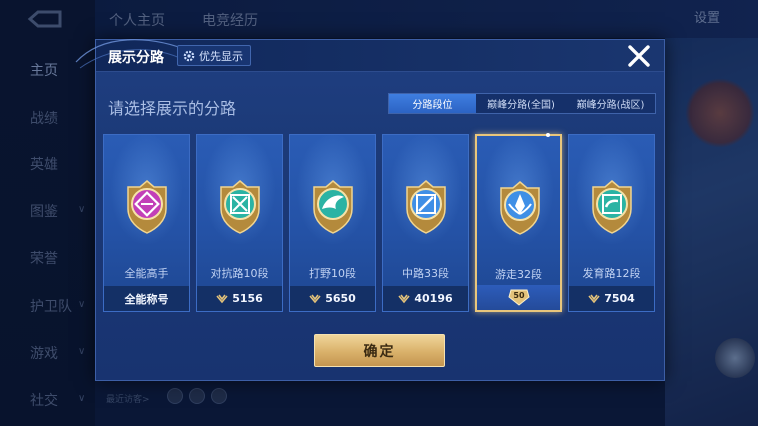  I want to click on lane-card: 全能高手 全能称号, so click(146, 223).